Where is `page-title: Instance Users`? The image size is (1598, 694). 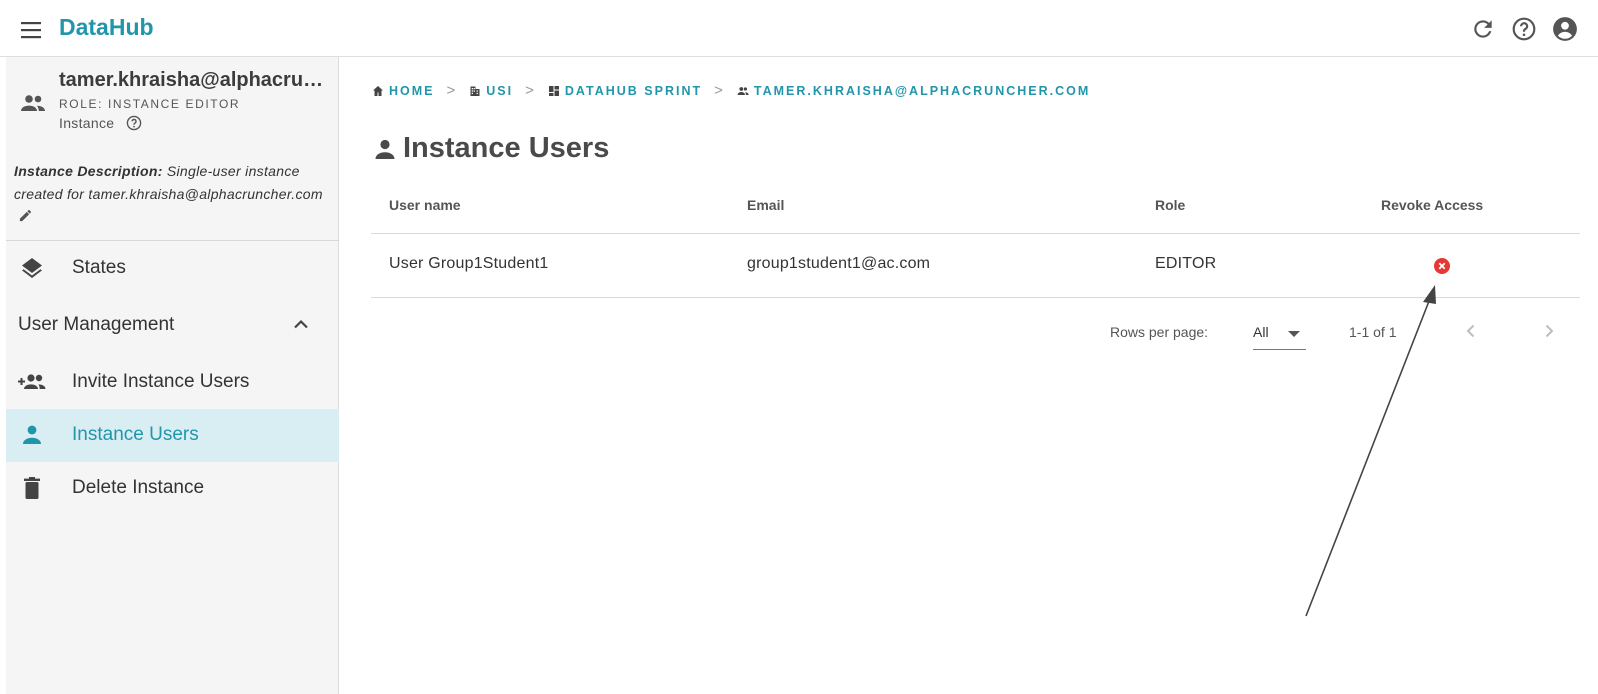
page-title: Instance Users is located at coordinates (491, 148).